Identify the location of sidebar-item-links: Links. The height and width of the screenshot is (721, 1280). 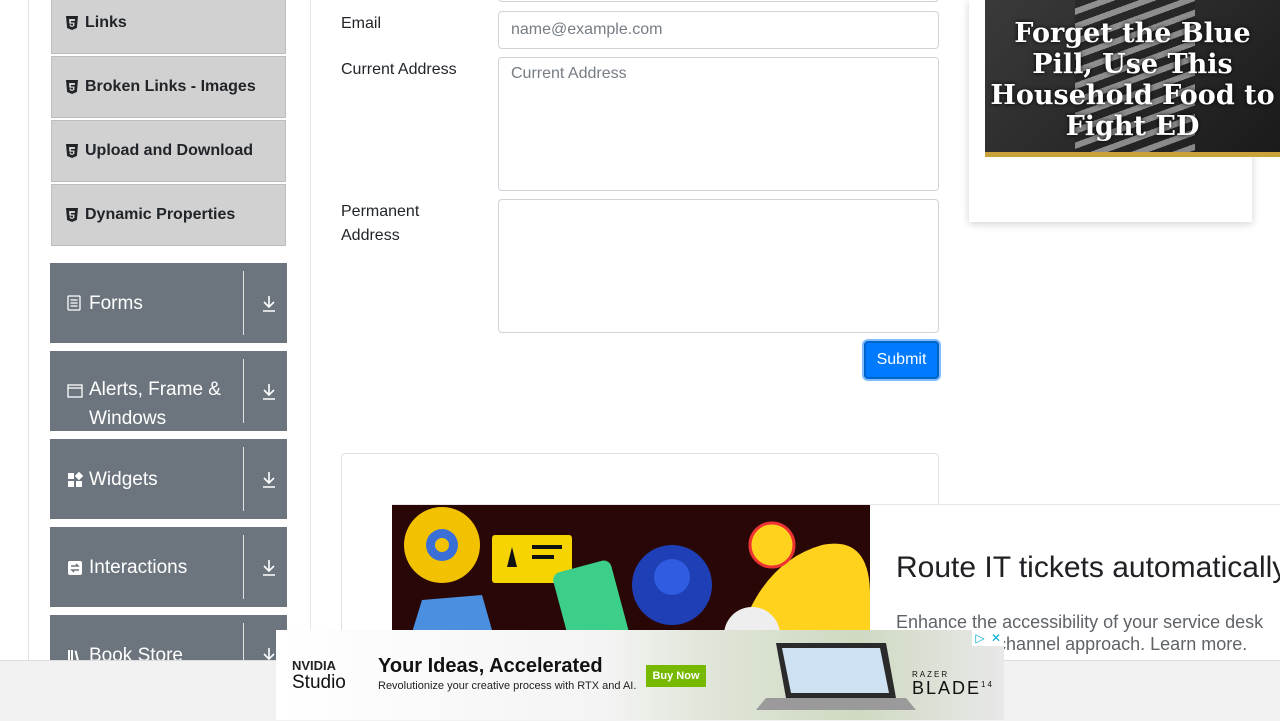
(168, 27).